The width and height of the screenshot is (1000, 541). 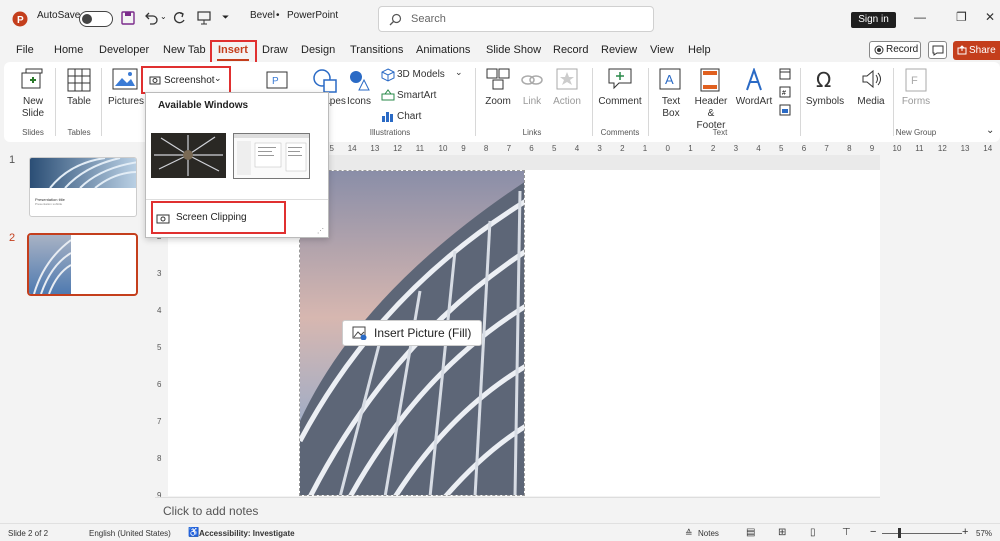 What do you see at coordinates (567, 101) in the screenshot?
I see `action-button: Action` at bounding box center [567, 101].